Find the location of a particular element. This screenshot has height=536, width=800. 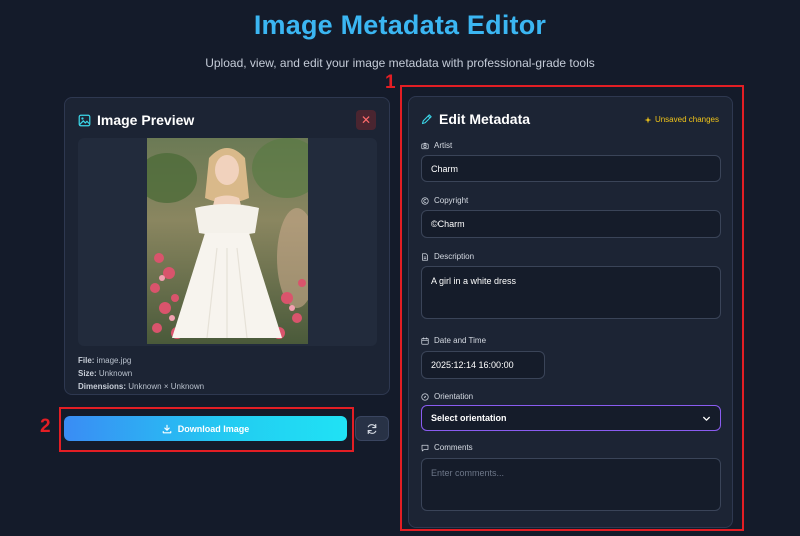

preview-photo is located at coordinates (227, 241).